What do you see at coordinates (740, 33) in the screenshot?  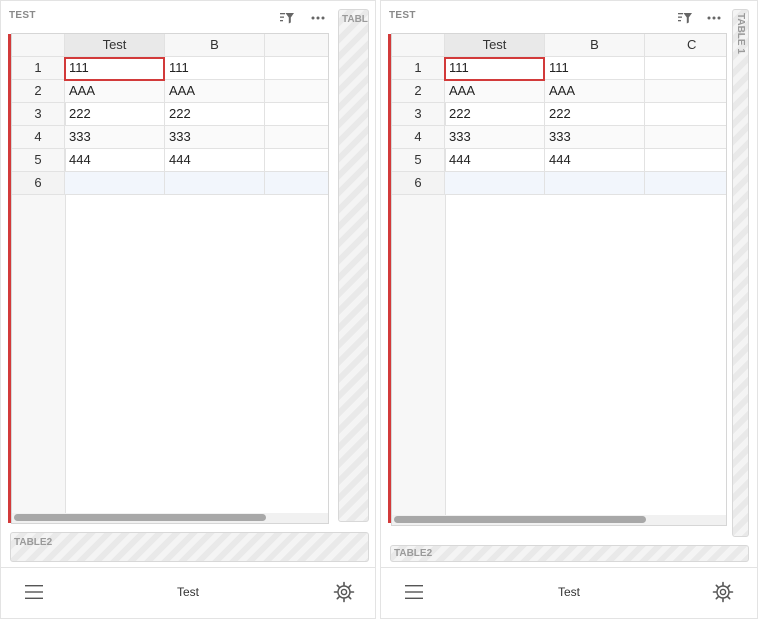 I see `side-table-tab-label: TABLE 1` at bounding box center [740, 33].